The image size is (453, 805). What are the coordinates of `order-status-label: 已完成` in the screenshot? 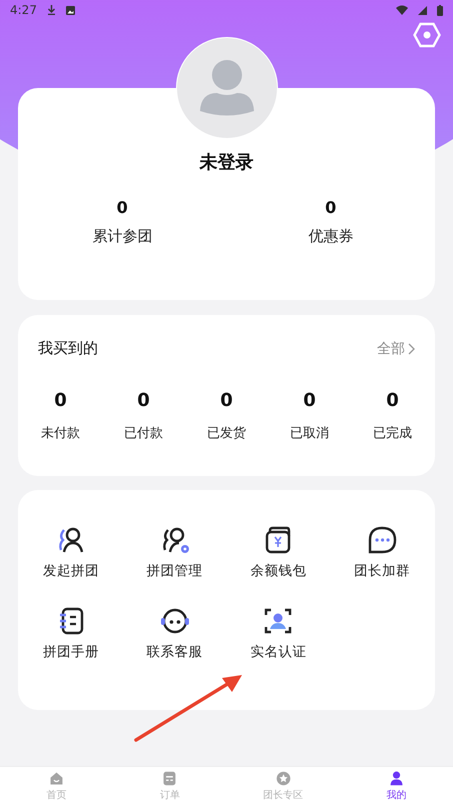 It's located at (392, 433).